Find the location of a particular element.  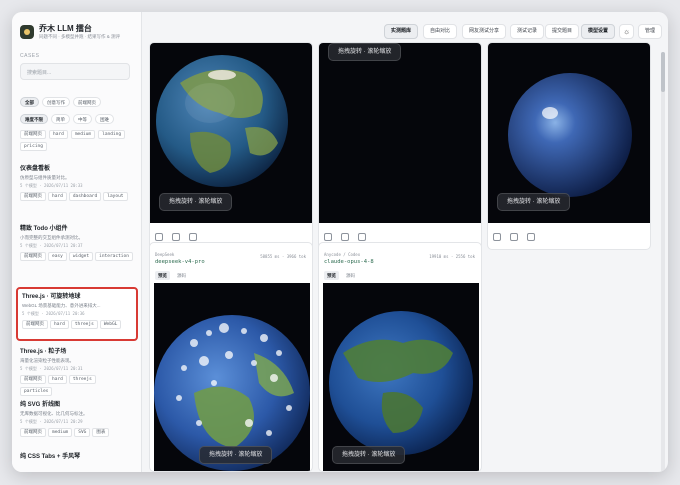

filter-creative-writing: 创意写作 is located at coordinates (56, 102).